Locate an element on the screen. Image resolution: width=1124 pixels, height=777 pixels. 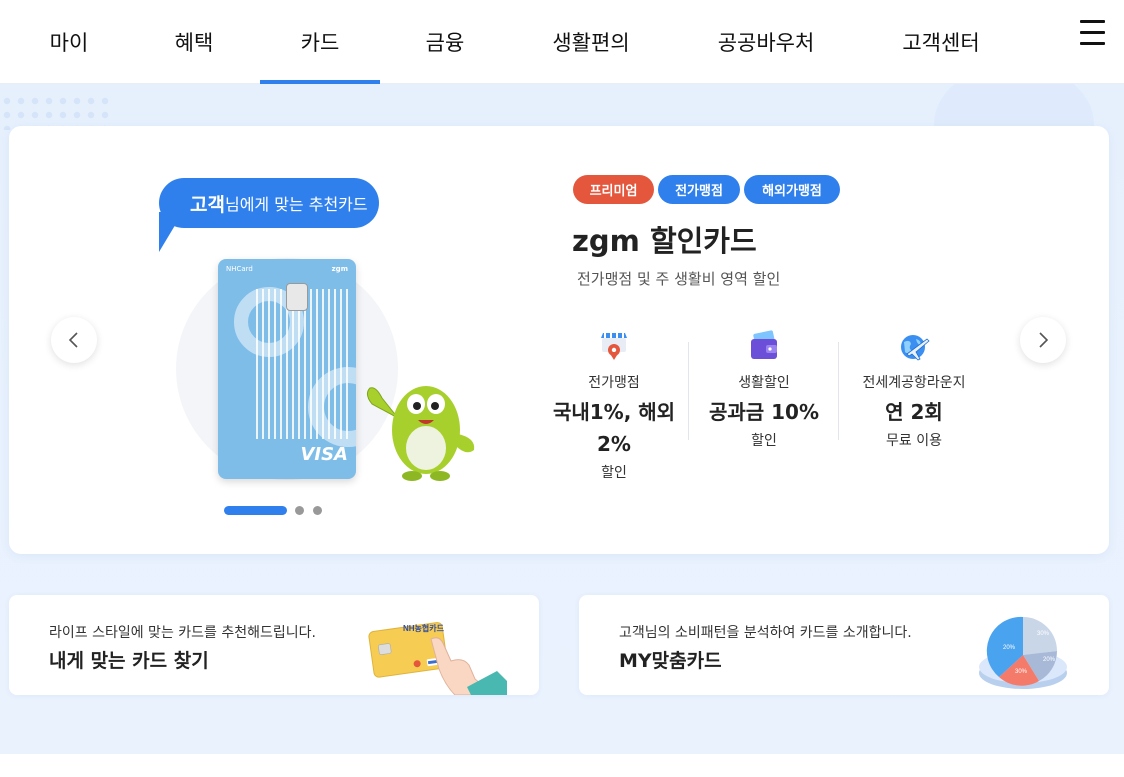
chevron-left-icon is located at coordinates (73, 340).